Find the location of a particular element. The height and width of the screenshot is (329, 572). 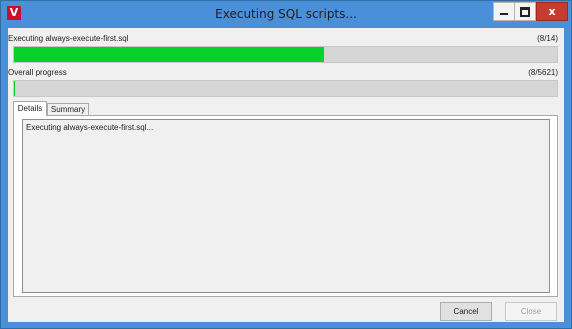

overall-progress-fill is located at coordinates (15, 88).